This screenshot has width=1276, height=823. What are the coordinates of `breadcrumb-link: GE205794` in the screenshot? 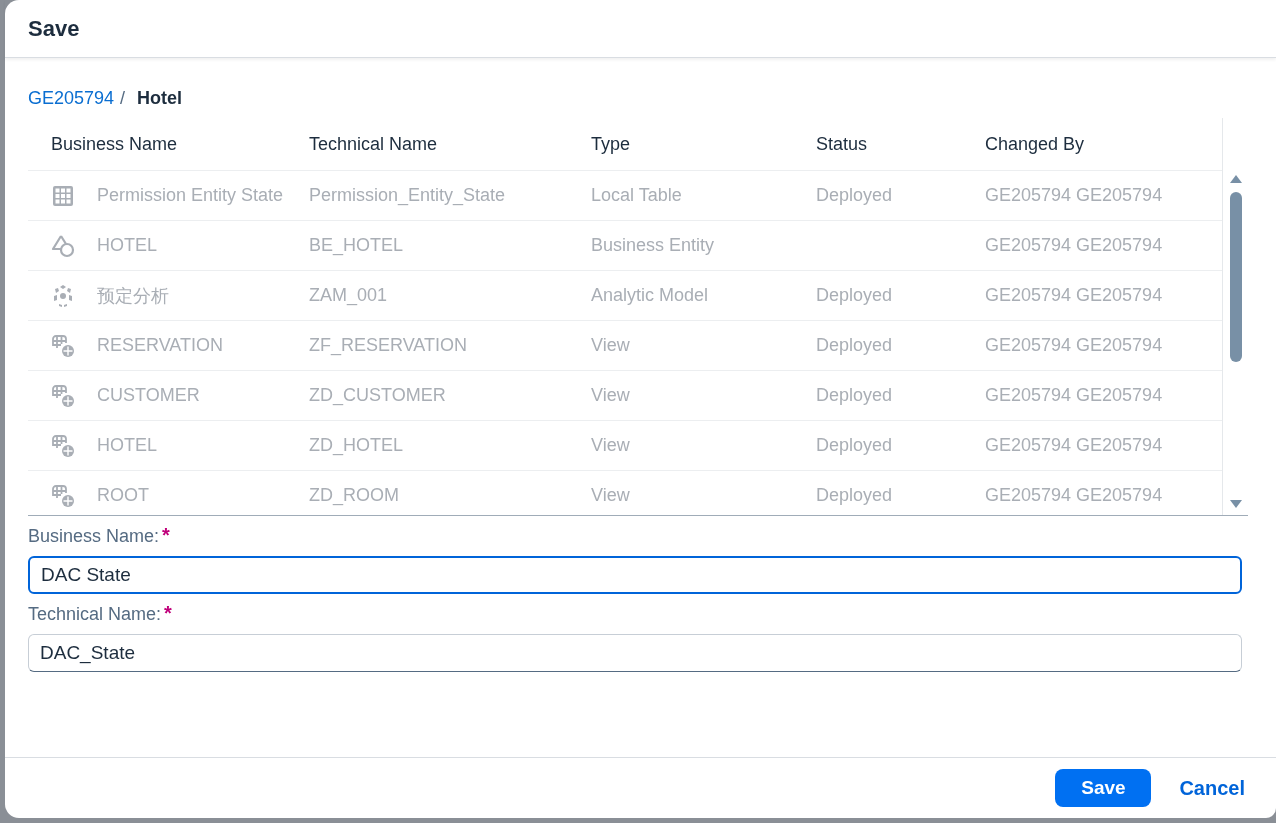 It's located at (71, 98).